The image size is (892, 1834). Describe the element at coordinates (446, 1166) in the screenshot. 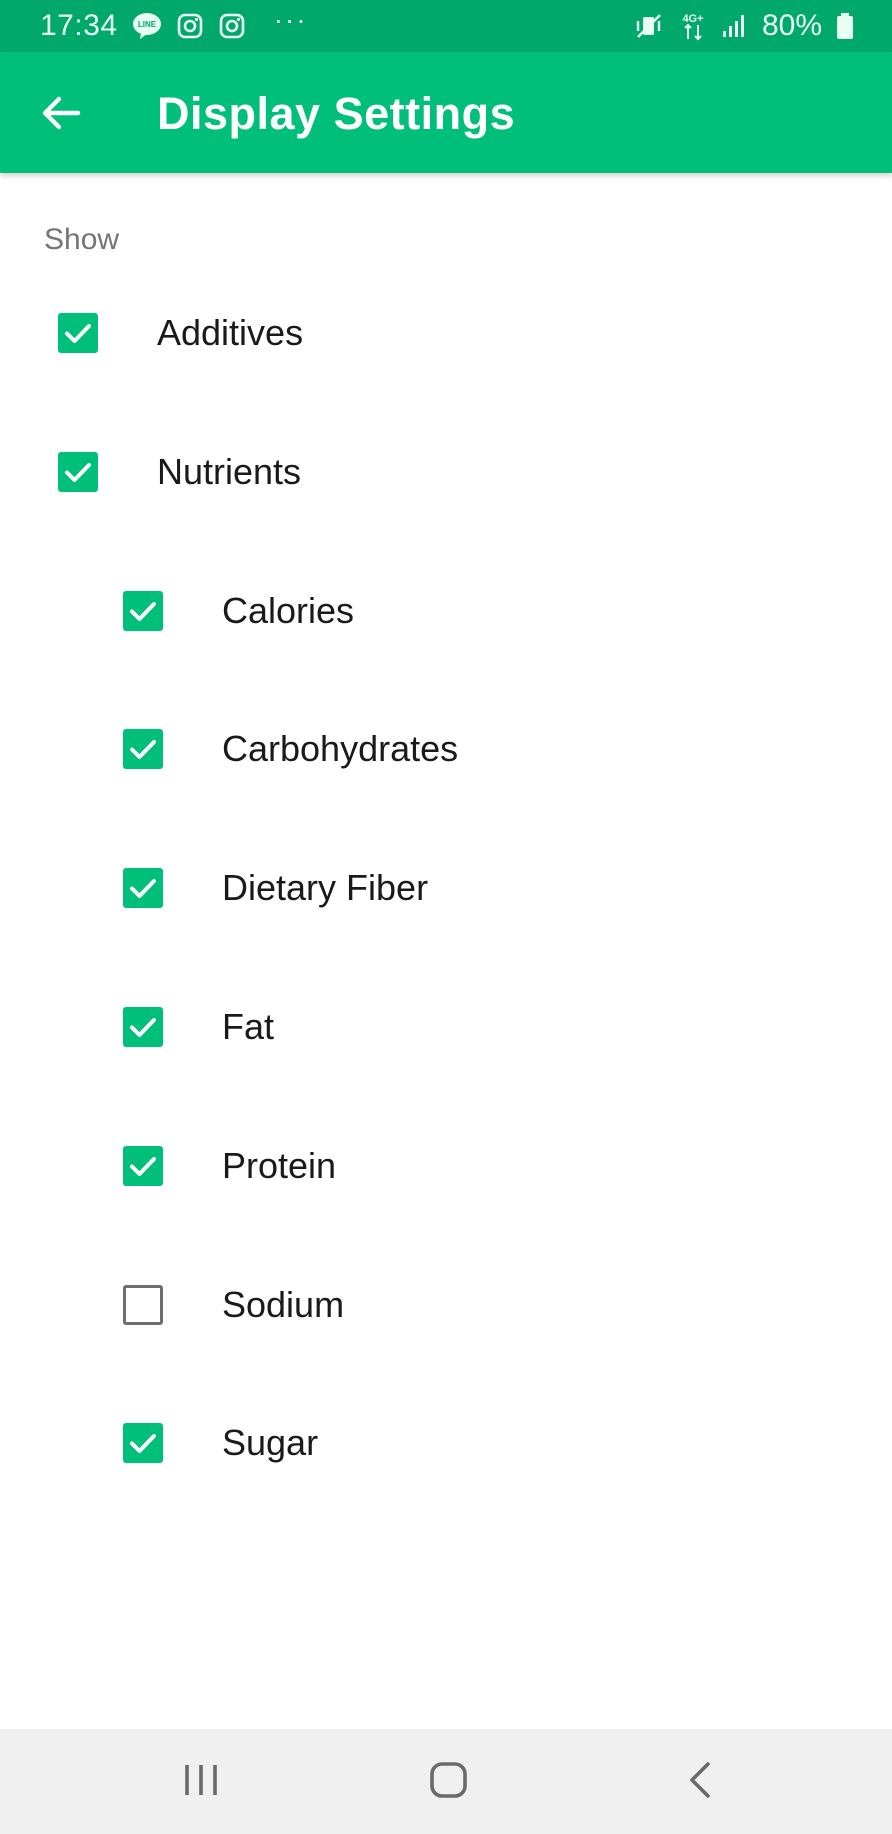

I see `setting-row-protein: Protein` at that location.